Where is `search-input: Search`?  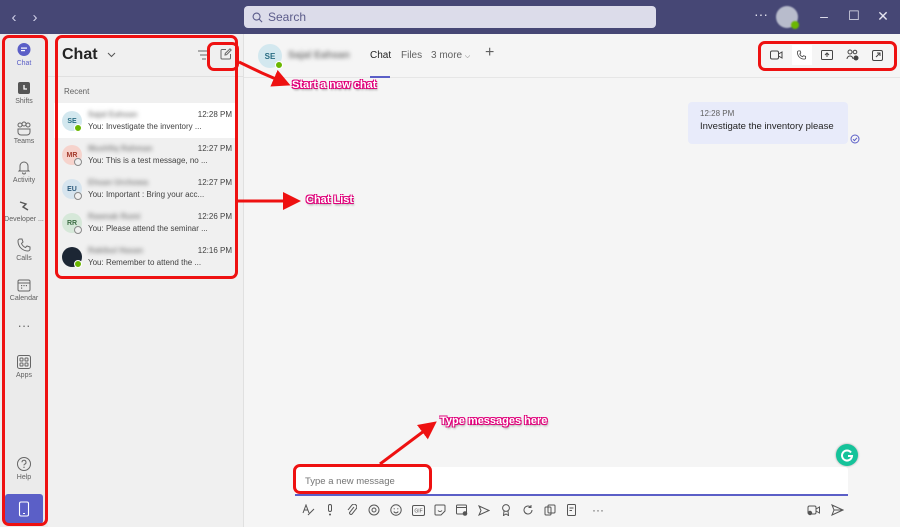
search-input: Search is located at coordinates (450, 17).